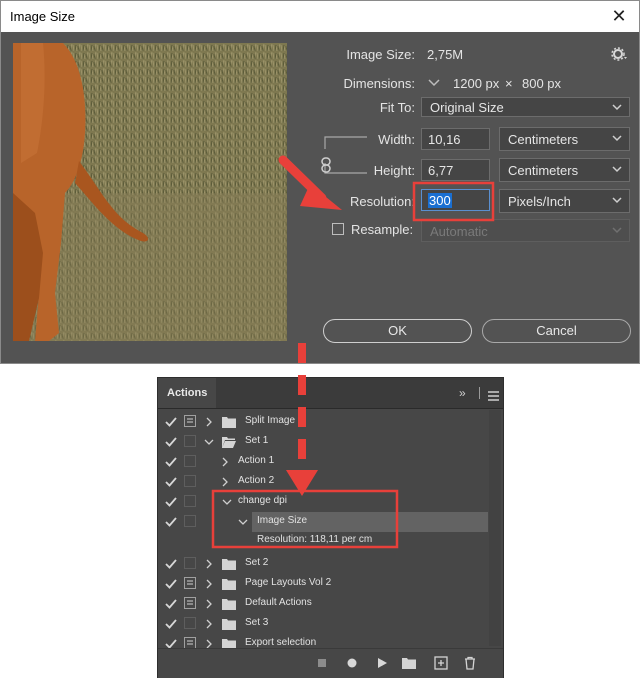 The width and height of the screenshot is (642, 681). What do you see at coordinates (525, 107) in the screenshot?
I see `fit-to-dropdown: Original Size` at bounding box center [525, 107].